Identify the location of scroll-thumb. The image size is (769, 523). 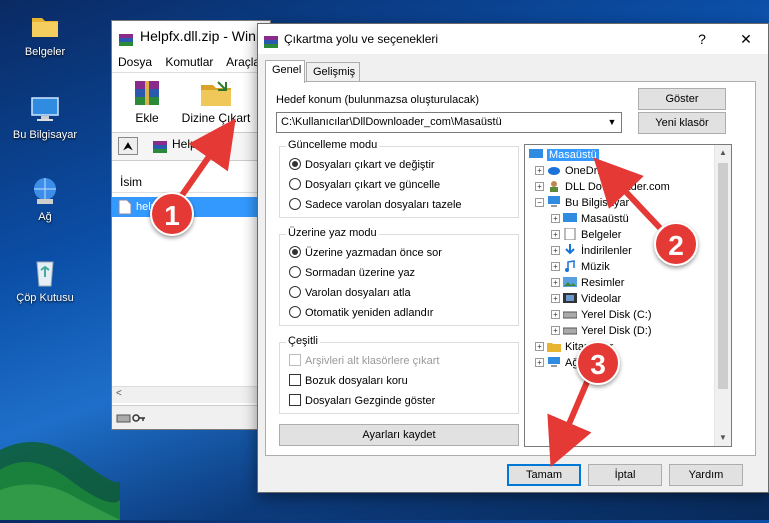
(723, 276).